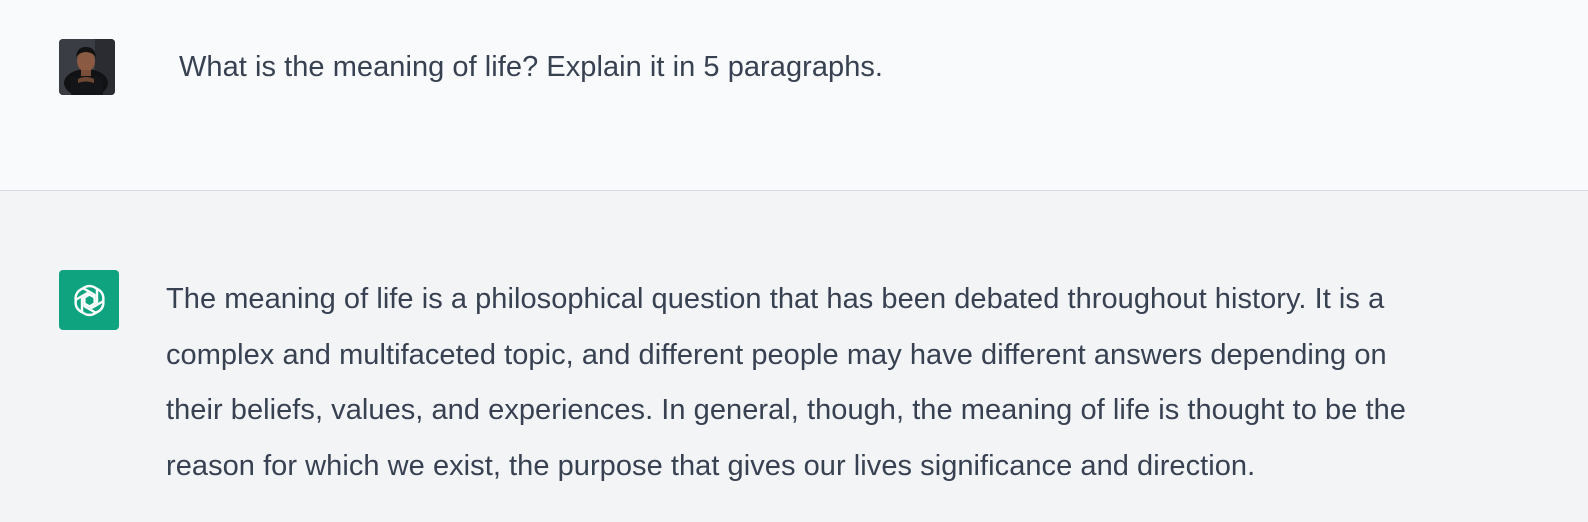  I want to click on user-avatar, so click(87, 67).